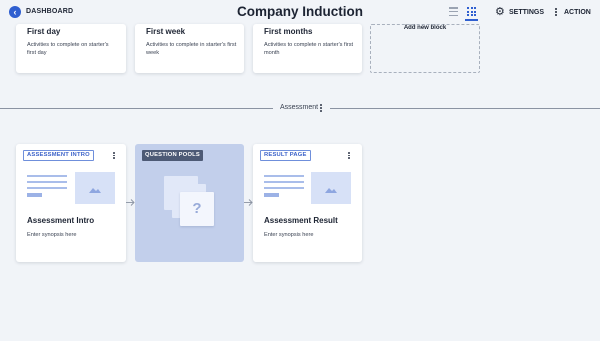 The width and height of the screenshot is (600, 341). Describe the element at coordinates (301, 220) in the screenshot. I see `card-title: Assessment Result` at that location.